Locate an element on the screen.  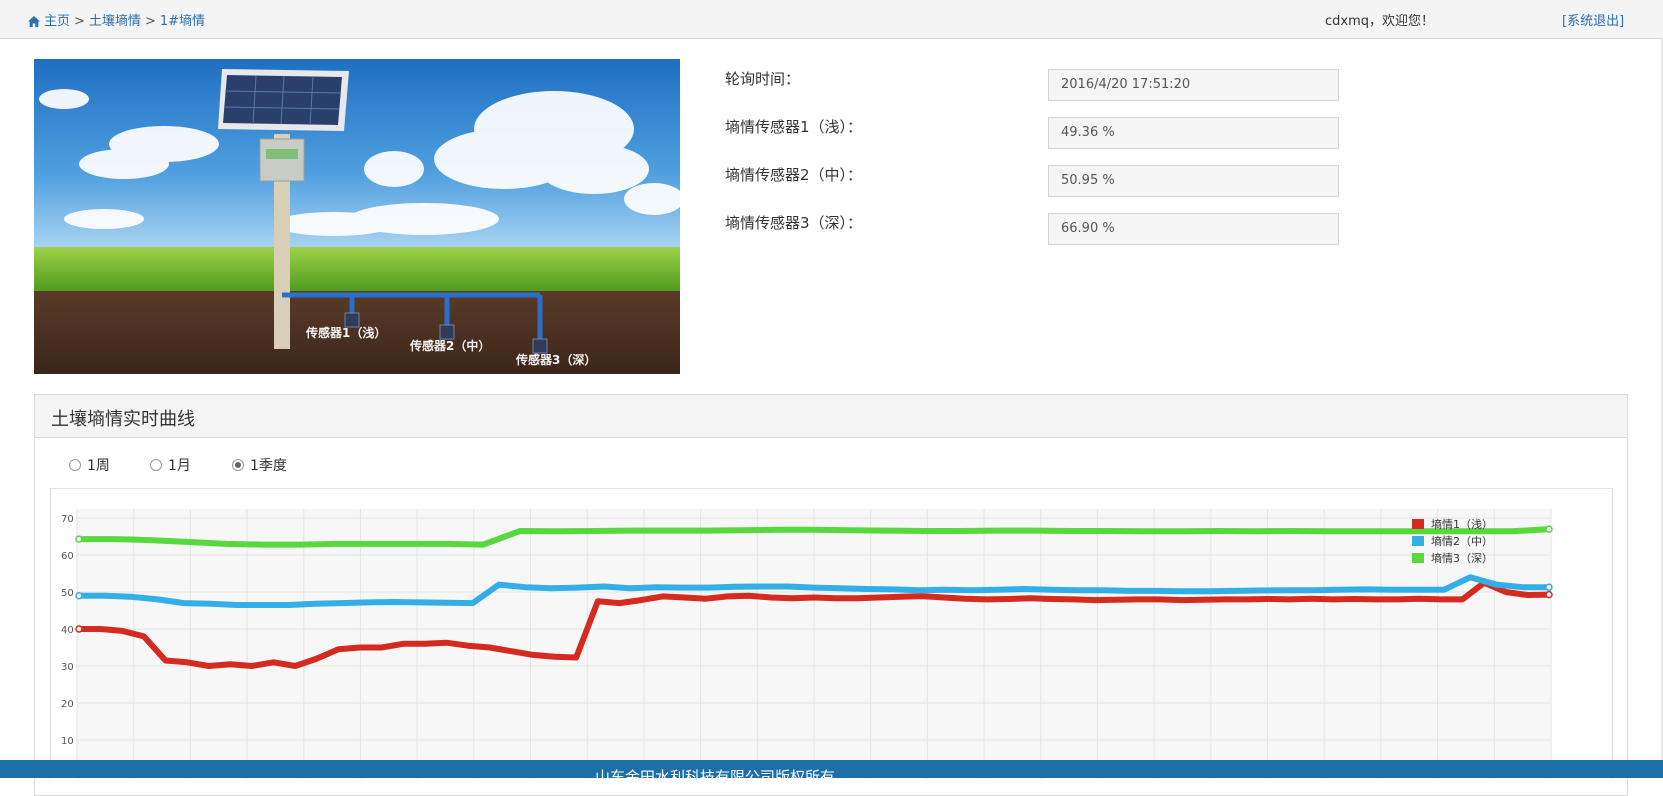
range-option-month-label: 1月 is located at coordinates (179, 466).